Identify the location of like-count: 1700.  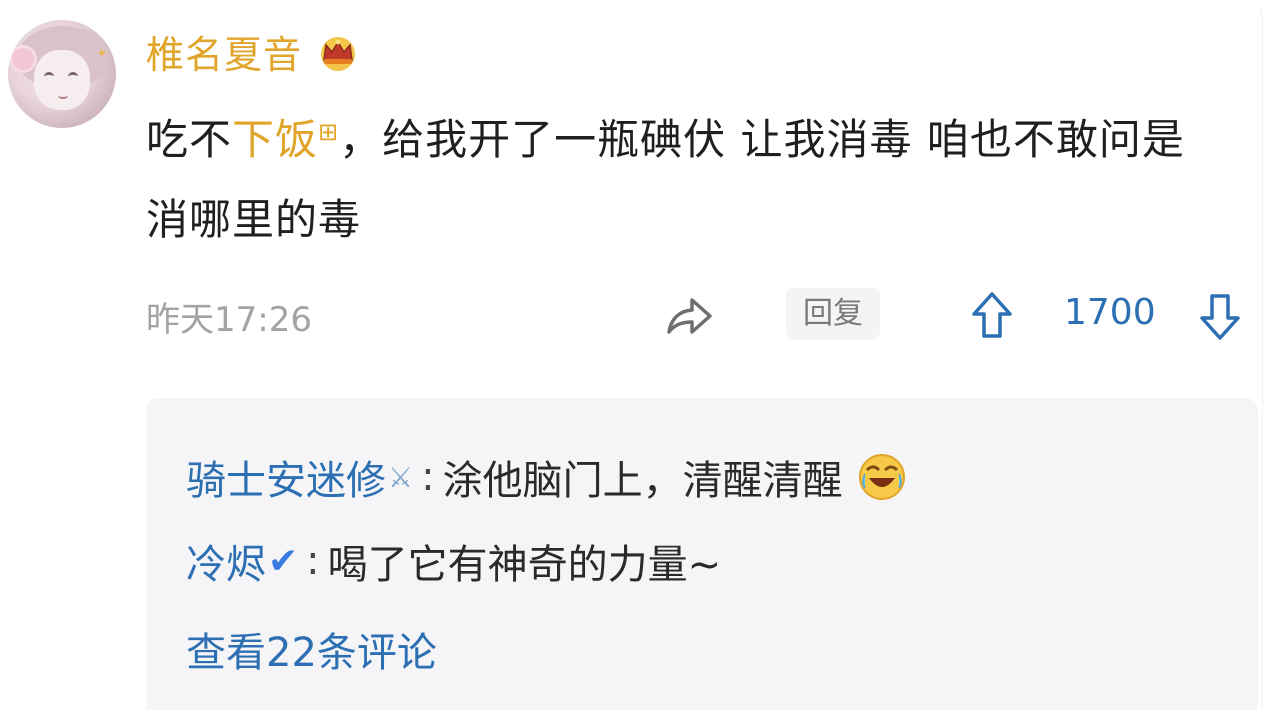
(1110, 312).